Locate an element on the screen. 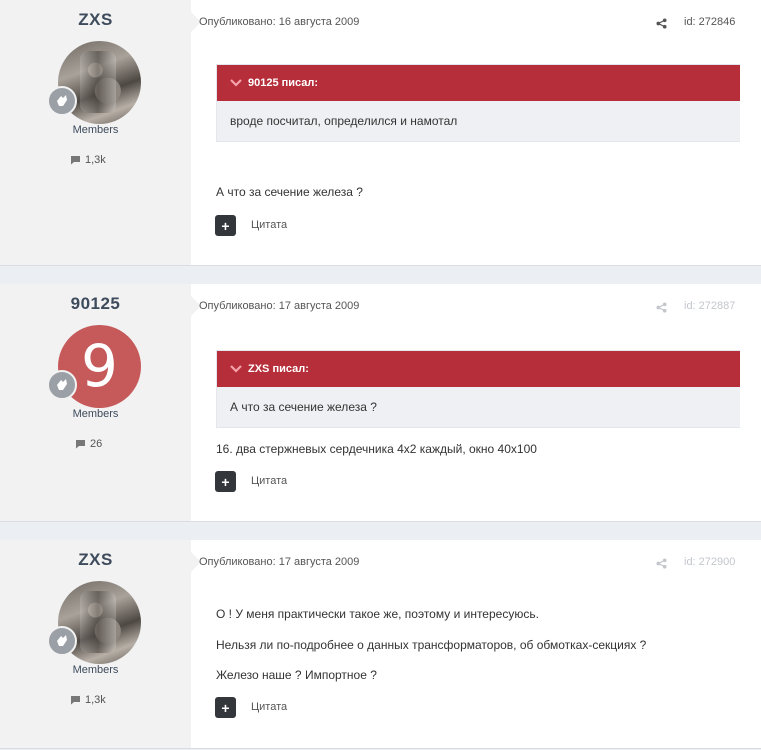  post-count: 26 is located at coordinates (88, 444).